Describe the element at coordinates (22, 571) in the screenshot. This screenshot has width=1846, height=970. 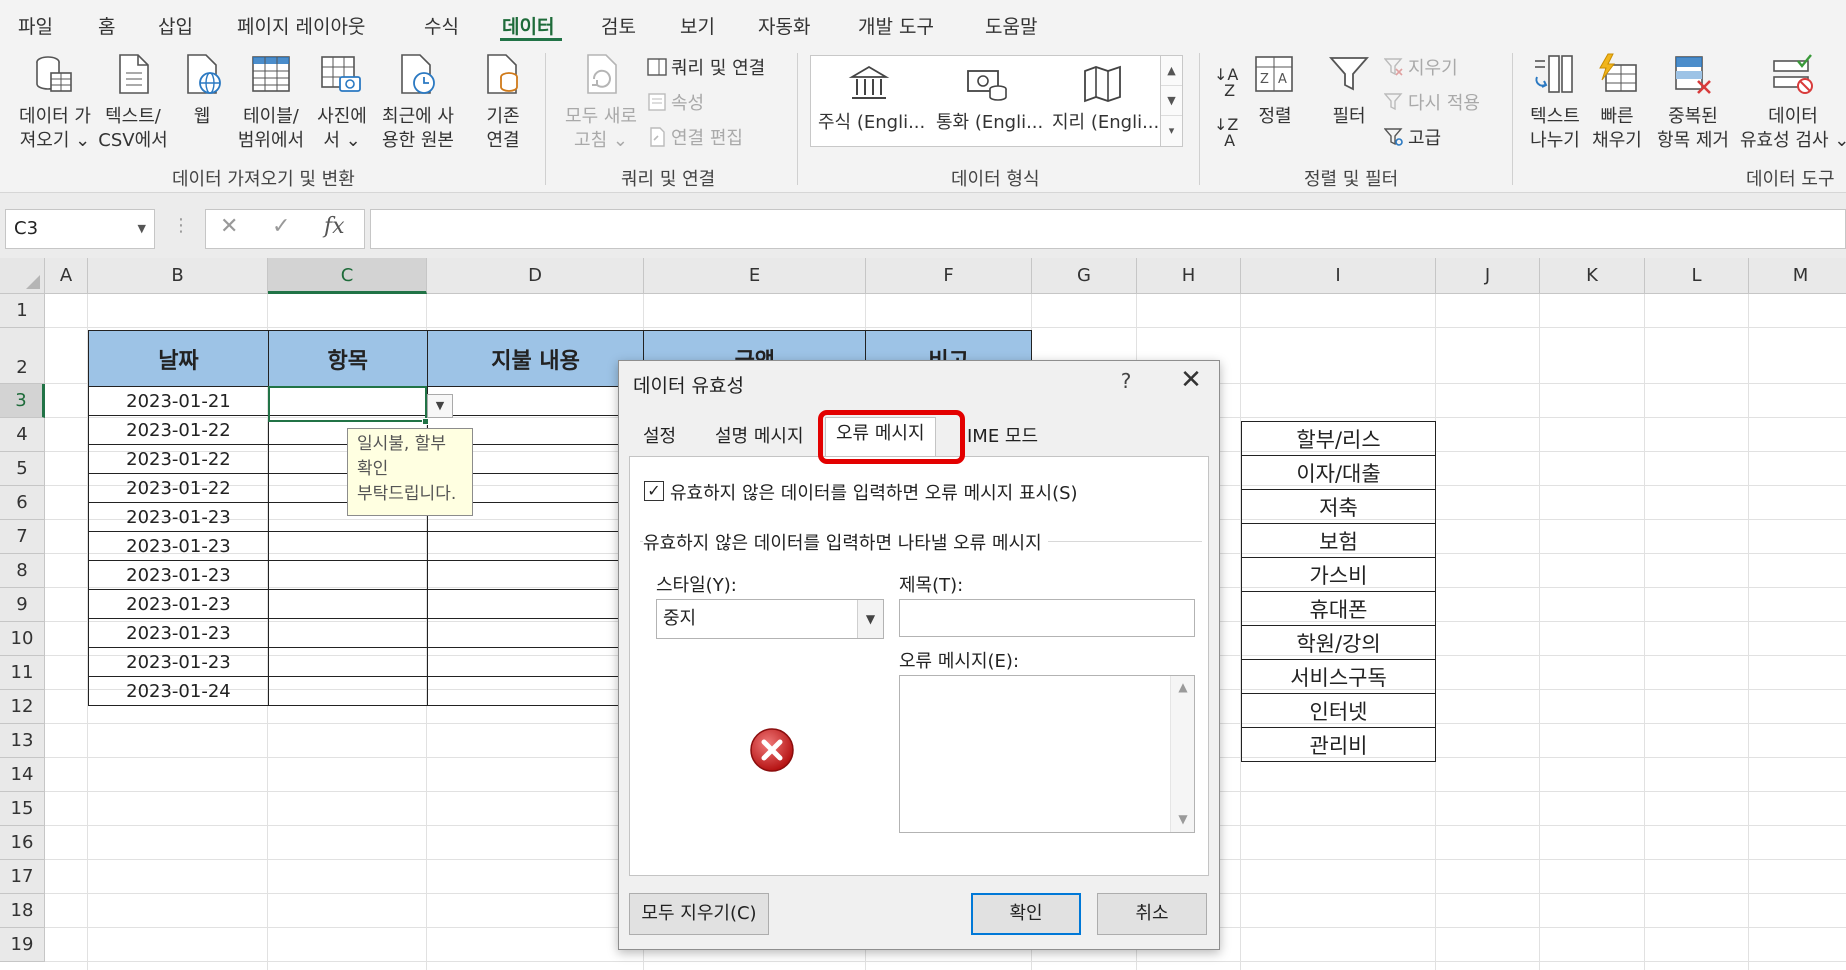
I see `row-header-8: 8` at that location.